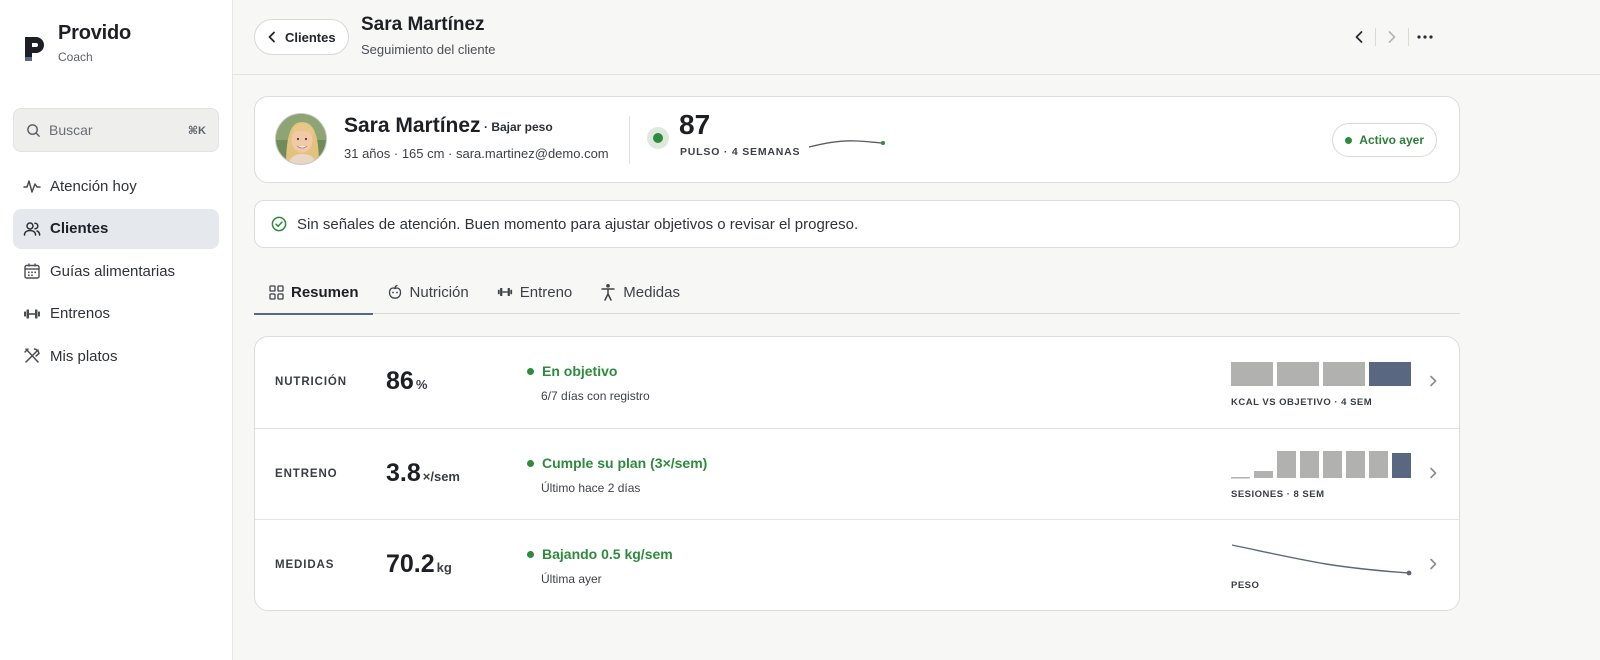  What do you see at coordinates (34, 49) in the screenshot?
I see `provido-logo-icon` at bounding box center [34, 49].